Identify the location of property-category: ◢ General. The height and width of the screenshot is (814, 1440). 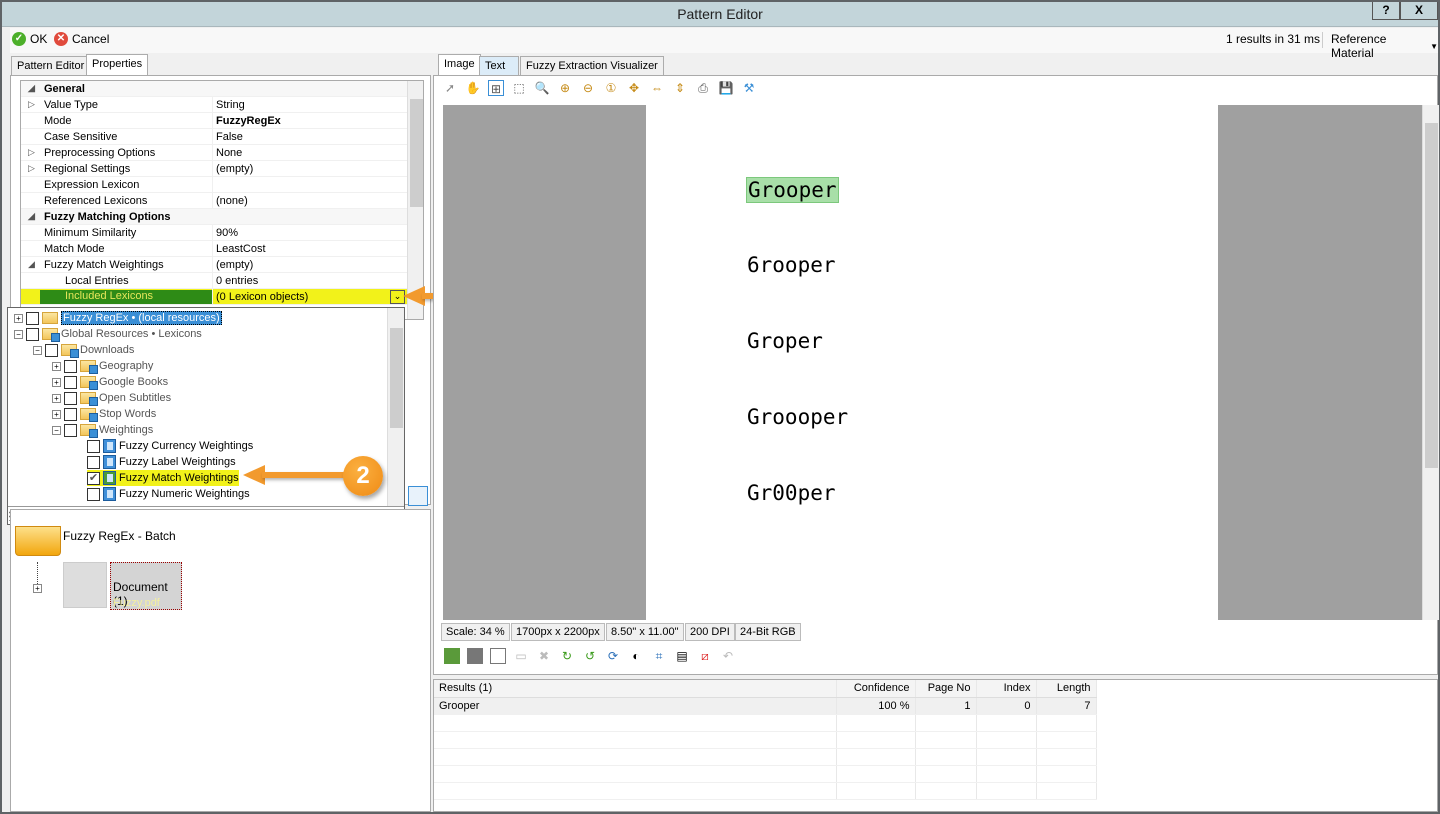
(214, 89).